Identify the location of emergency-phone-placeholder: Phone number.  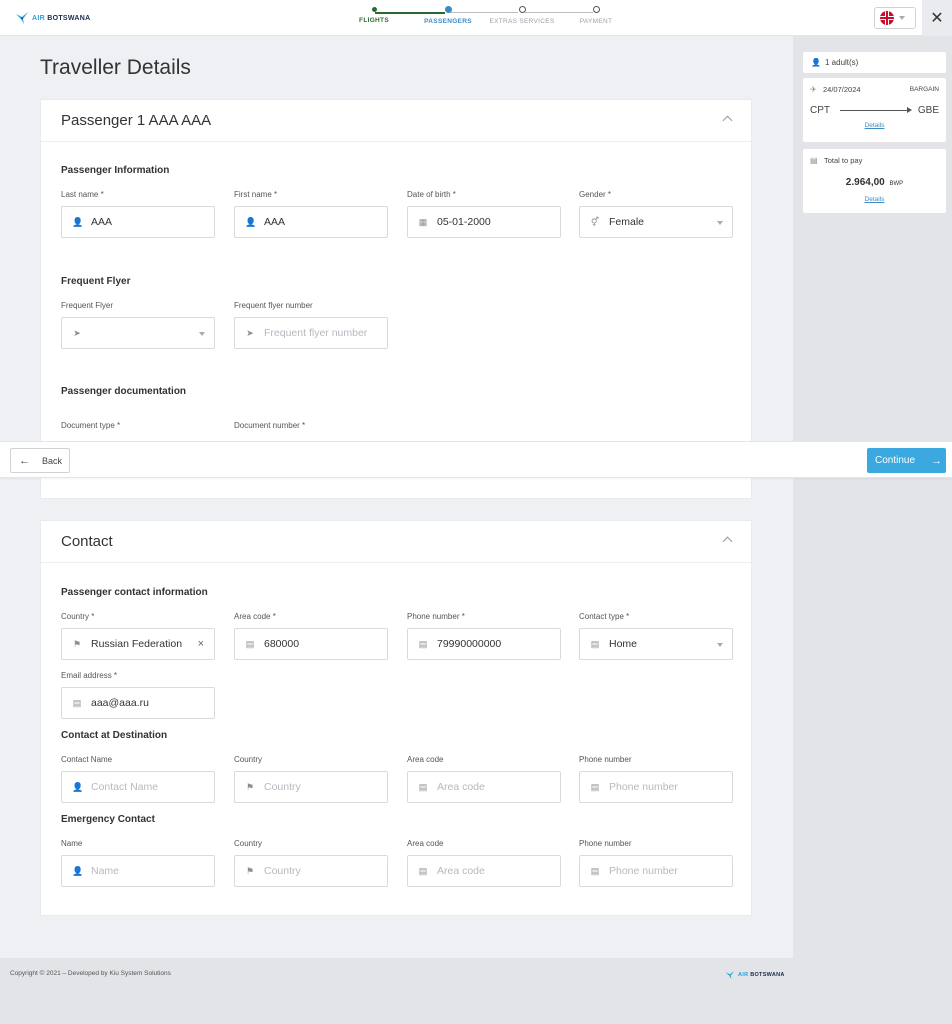
(643, 871).